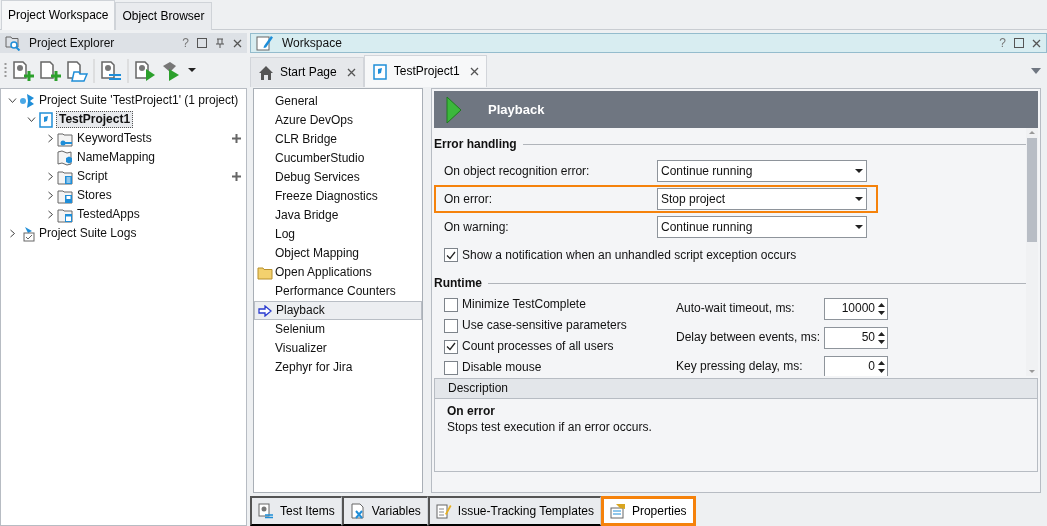 This screenshot has width=1047, height=526. What do you see at coordinates (856, 337) in the screenshot?
I see `number-field: 50` at bounding box center [856, 337].